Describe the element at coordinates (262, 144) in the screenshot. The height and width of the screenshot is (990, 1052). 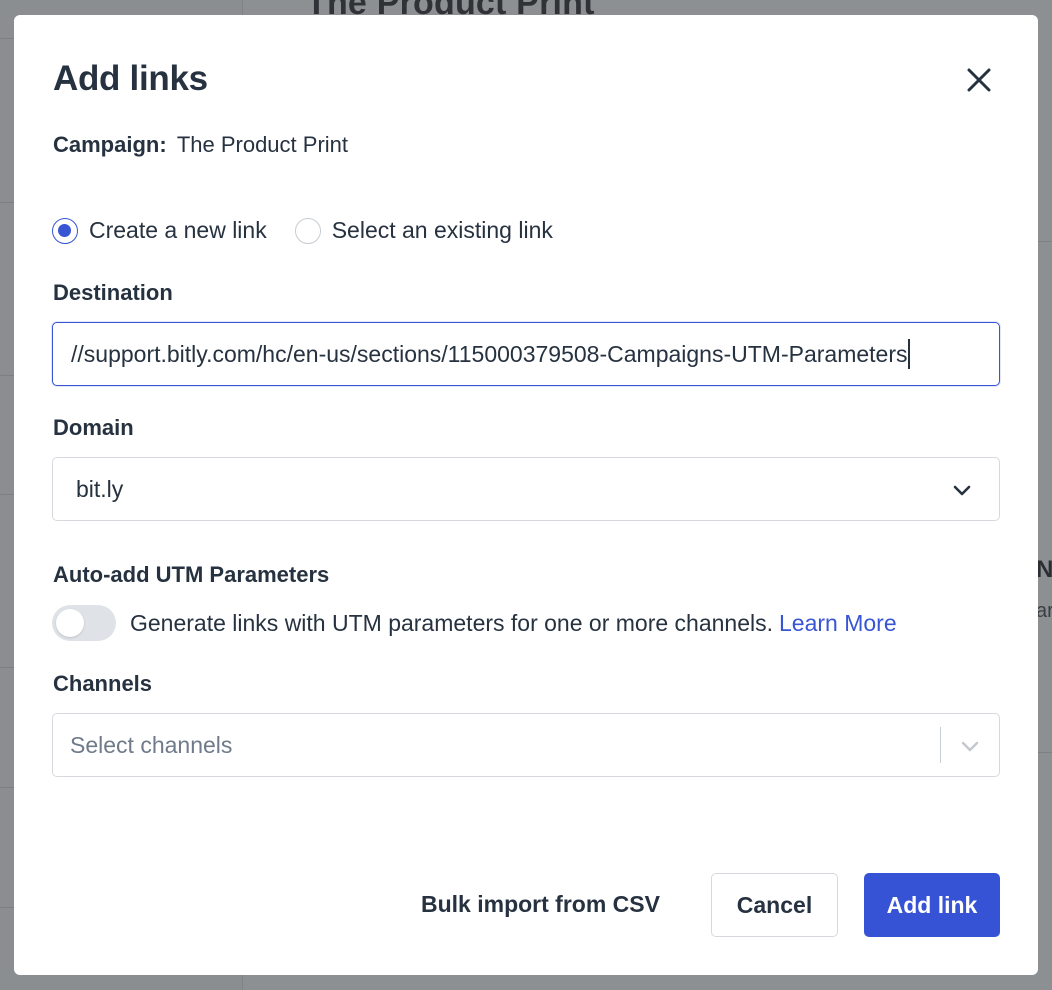
I see `campaign-name: The Product Print` at that location.